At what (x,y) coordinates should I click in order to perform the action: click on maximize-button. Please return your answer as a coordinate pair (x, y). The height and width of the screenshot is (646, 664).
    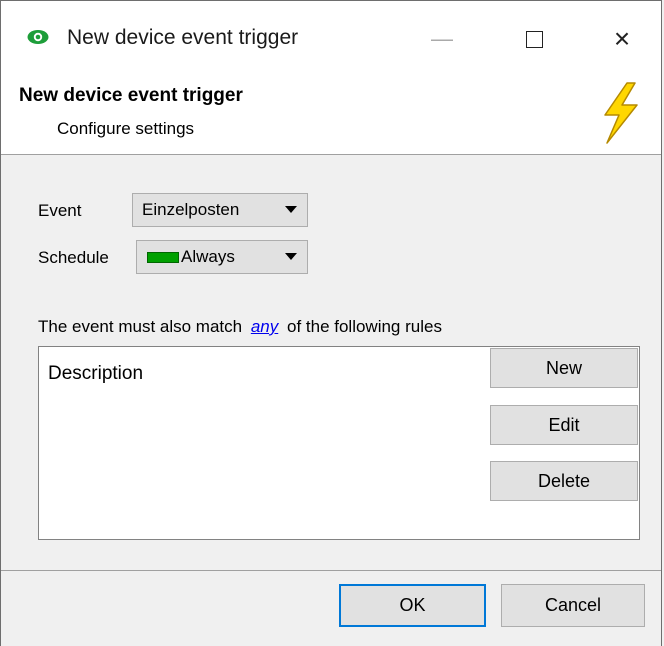
    Looking at the image, I should click on (534, 39).